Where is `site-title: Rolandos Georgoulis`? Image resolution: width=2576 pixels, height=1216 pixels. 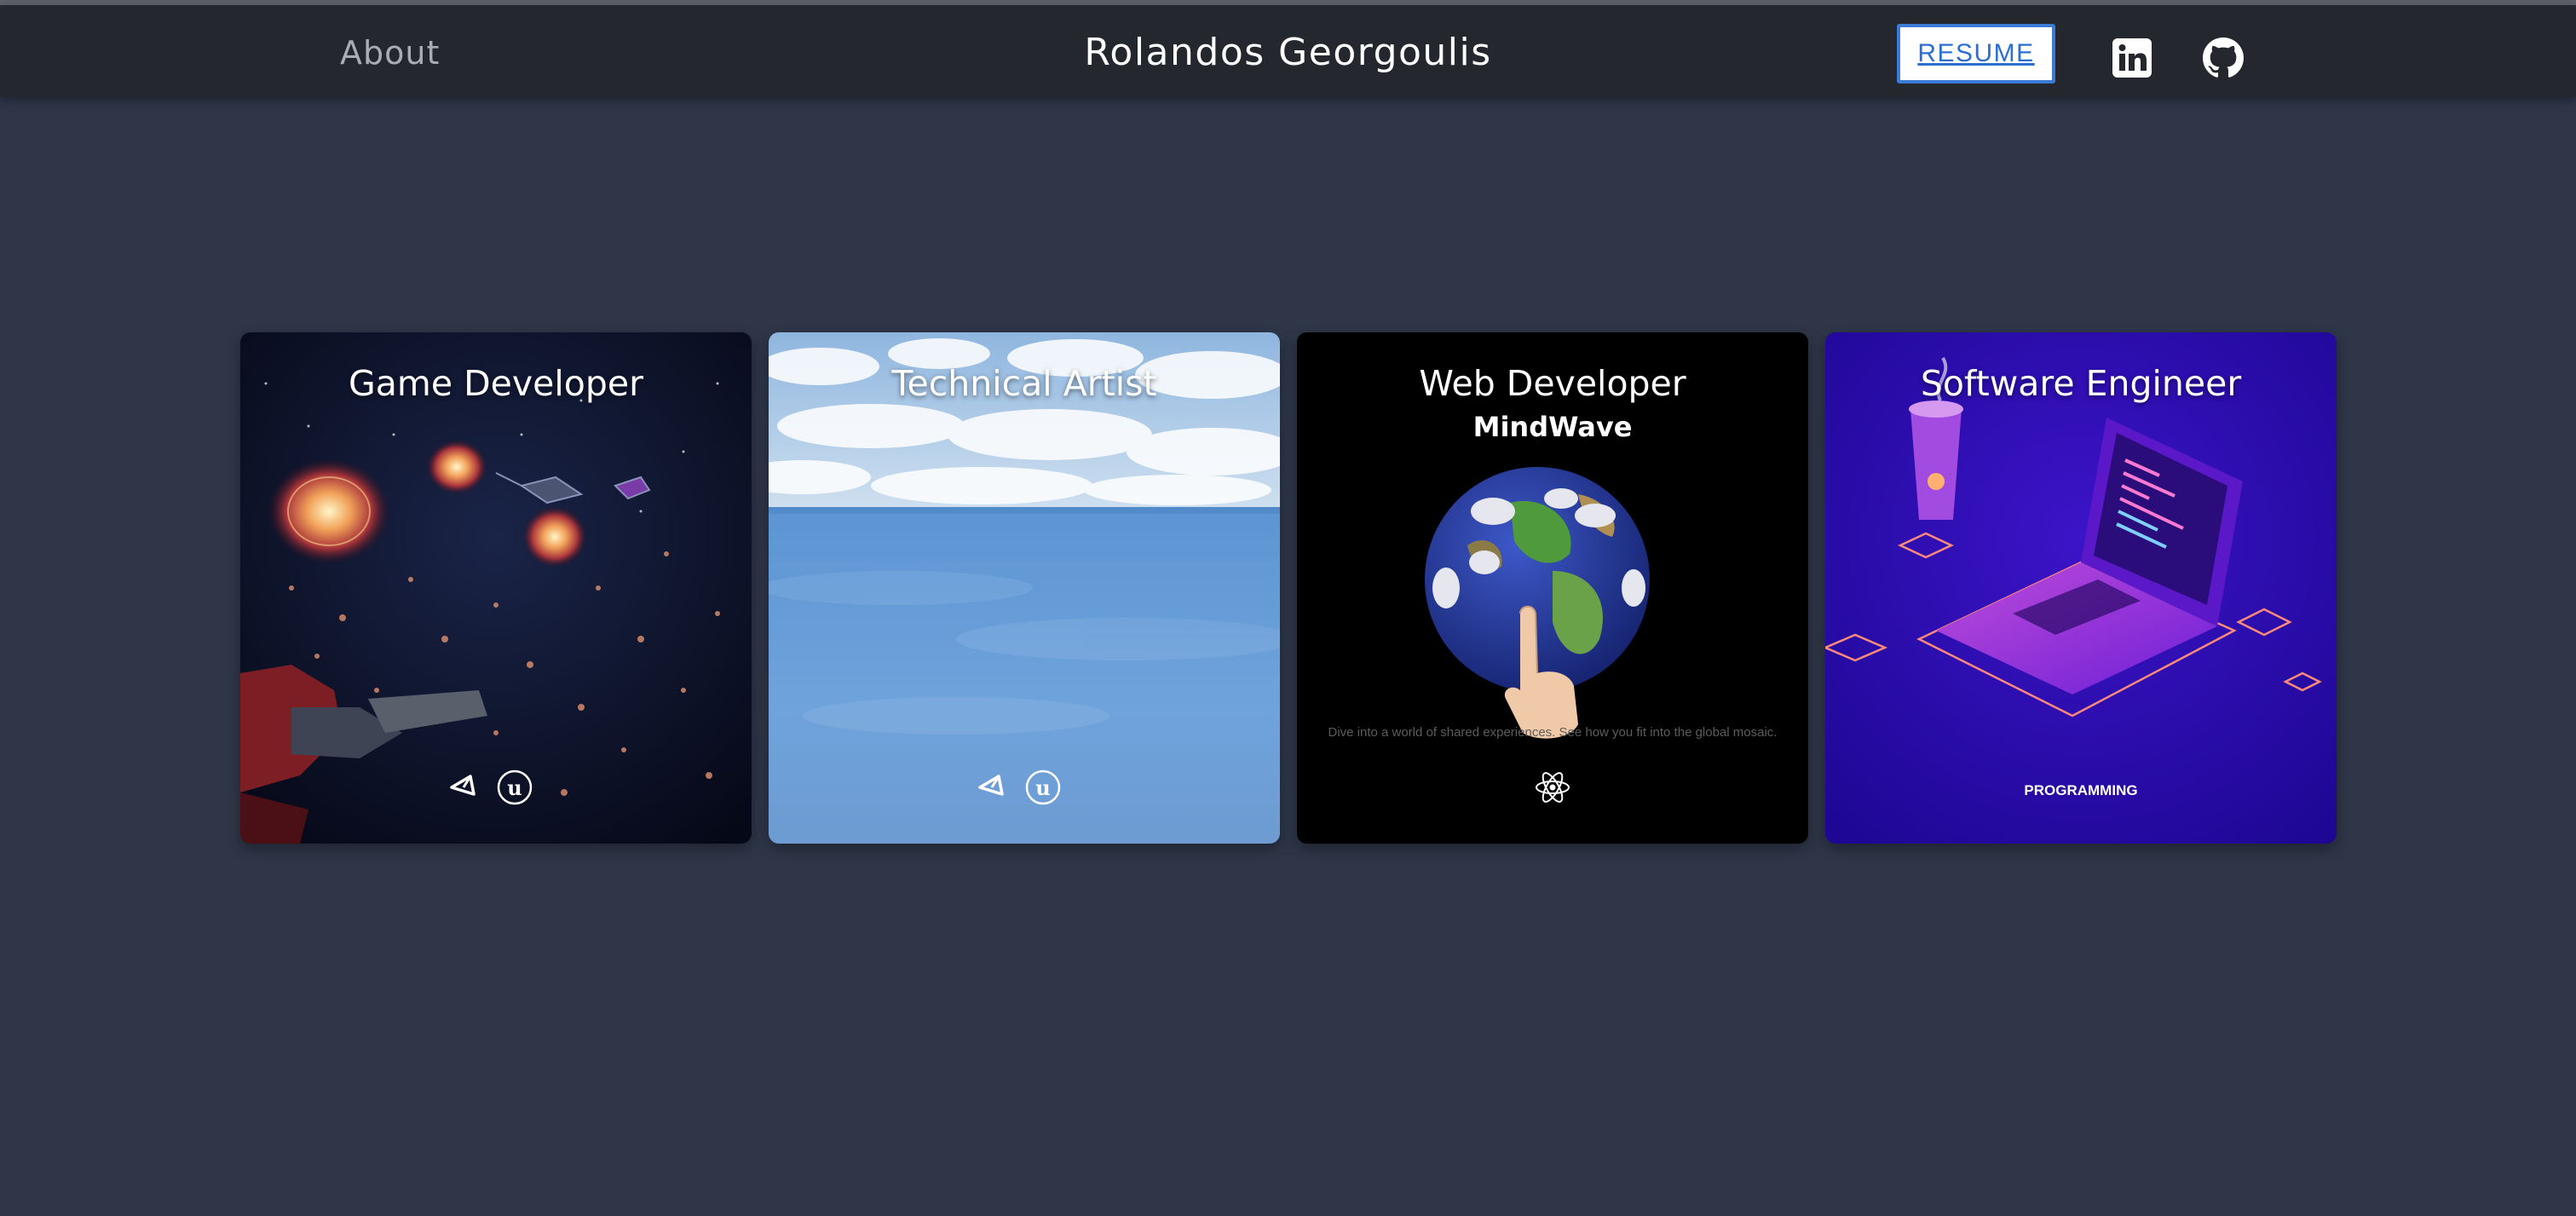
site-title: Rolandos Georgoulis is located at coordinates (1288, 52).